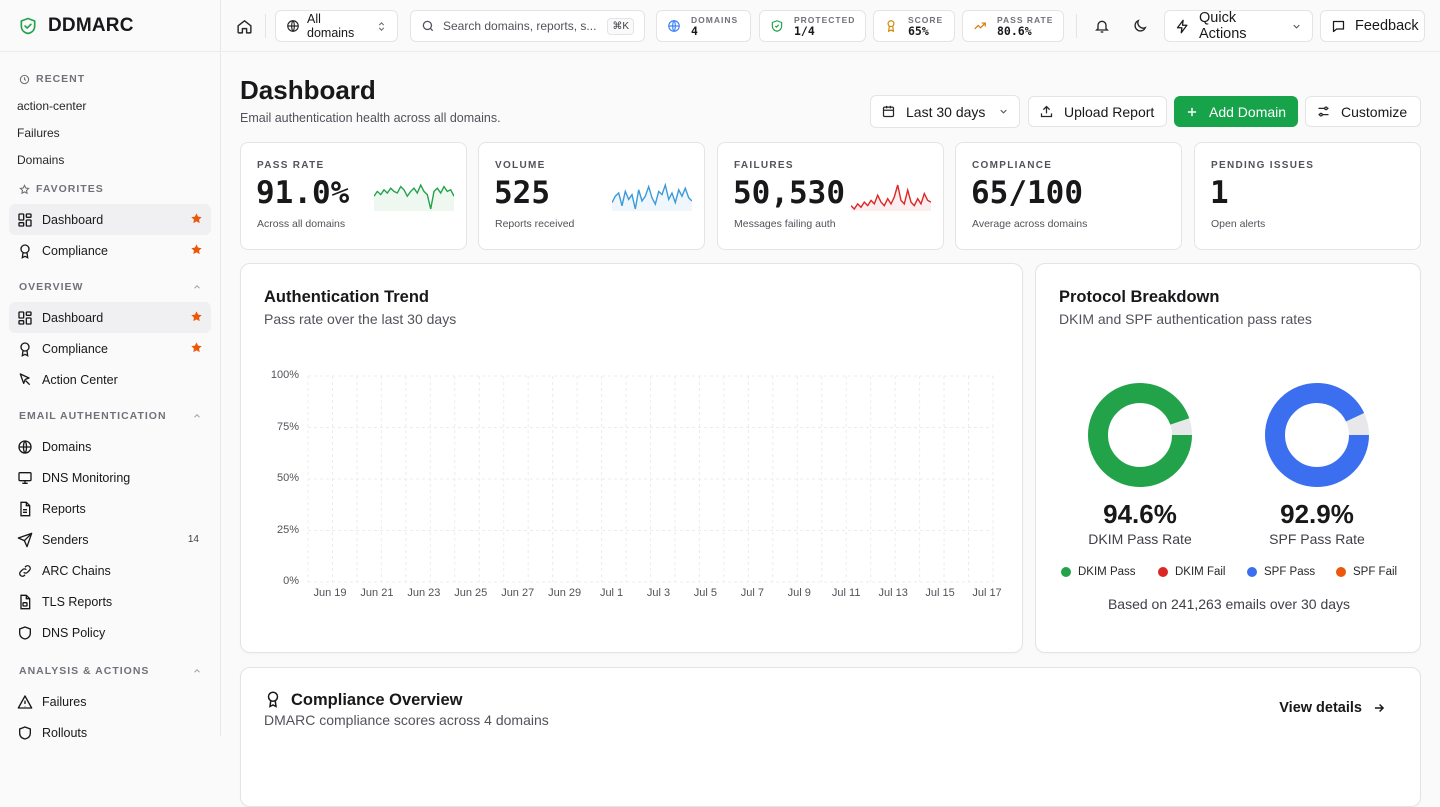 The width and height of the screenshot is (1440, 807). I want to click on sidebar-item-dns-monitoring: DNS Monitoring, so click(110, 477).